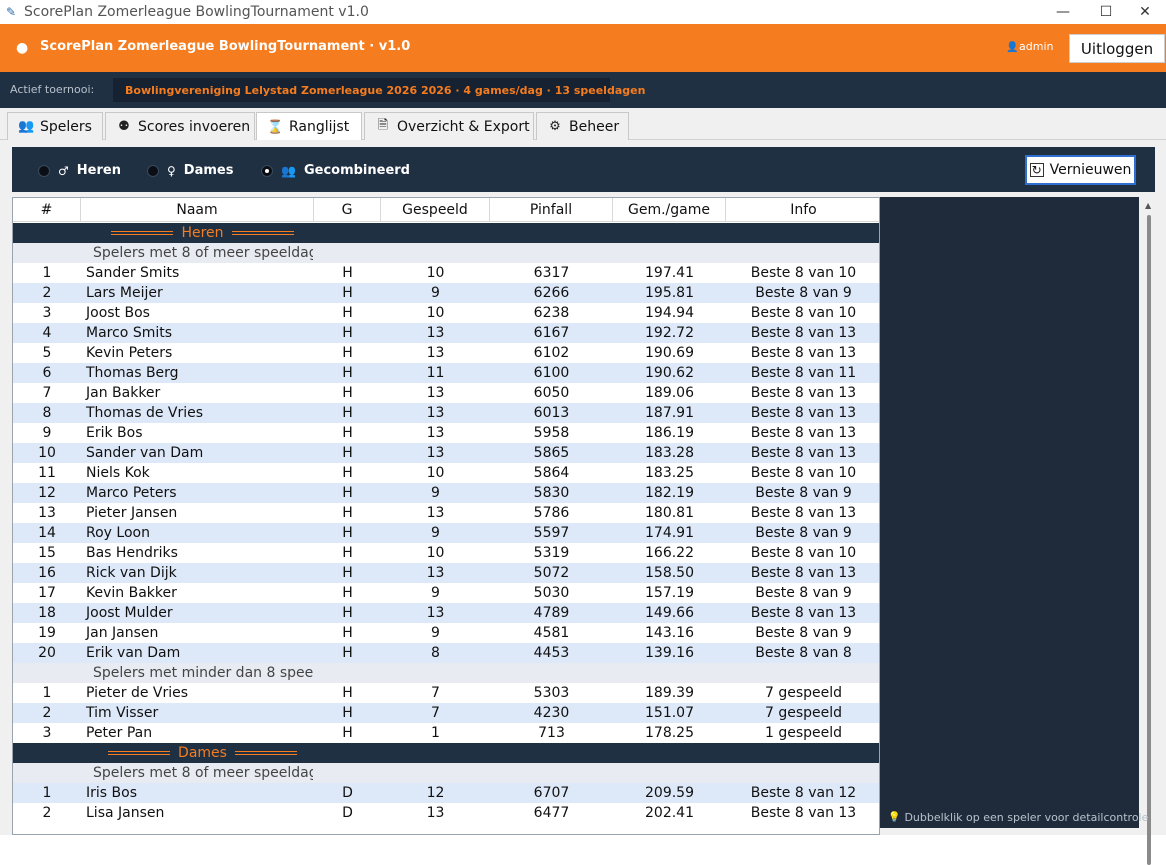  What do you see at coordinates (435, 693) in the screenshot?
I see `cell-played: 7` at bounding box center [435, 693].